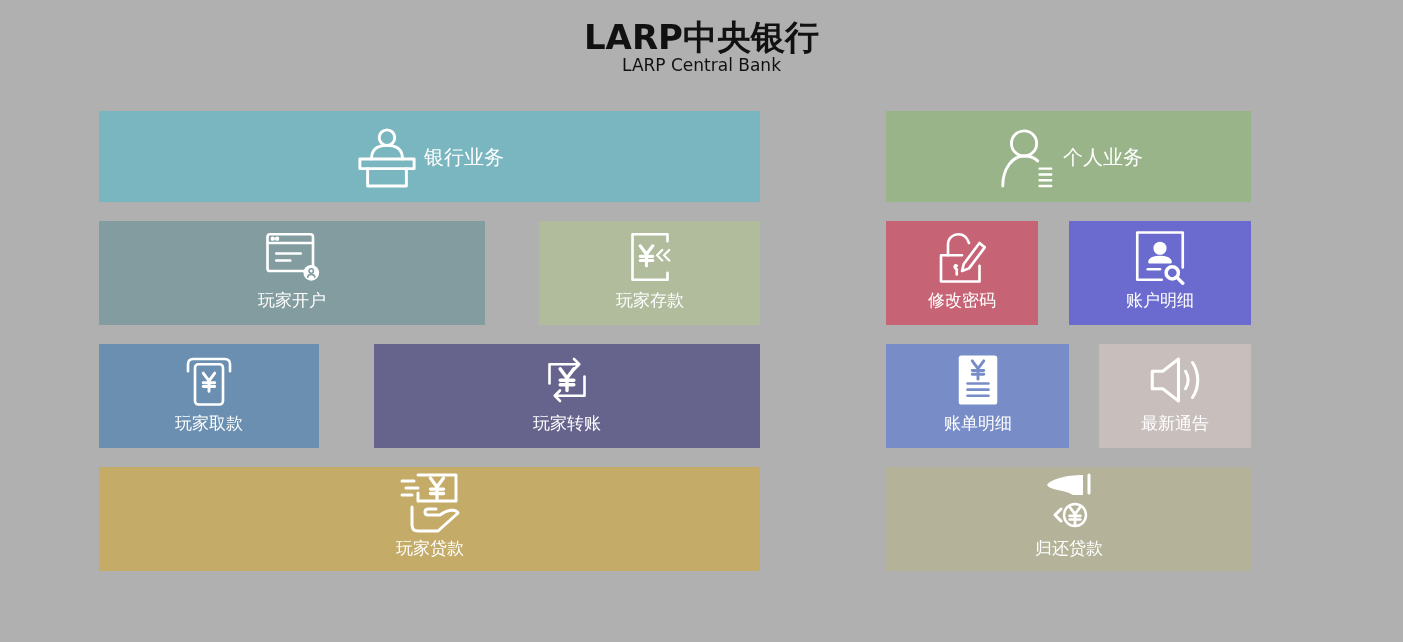 The width and height of the screenshot is (1403, 642). Describe the element at coordinates (209, 396) in the screenshot. I see `menu-tile: 玩家取款` at that location.